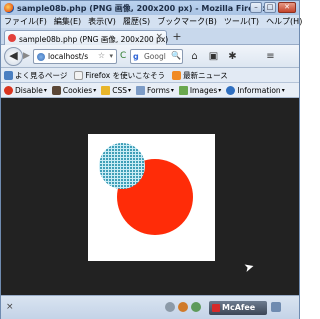 The width and height of the screenshot is (320, 319). Describe the element at coordinates (231, 90) in the screenshot. I see `info-icon` at that location.